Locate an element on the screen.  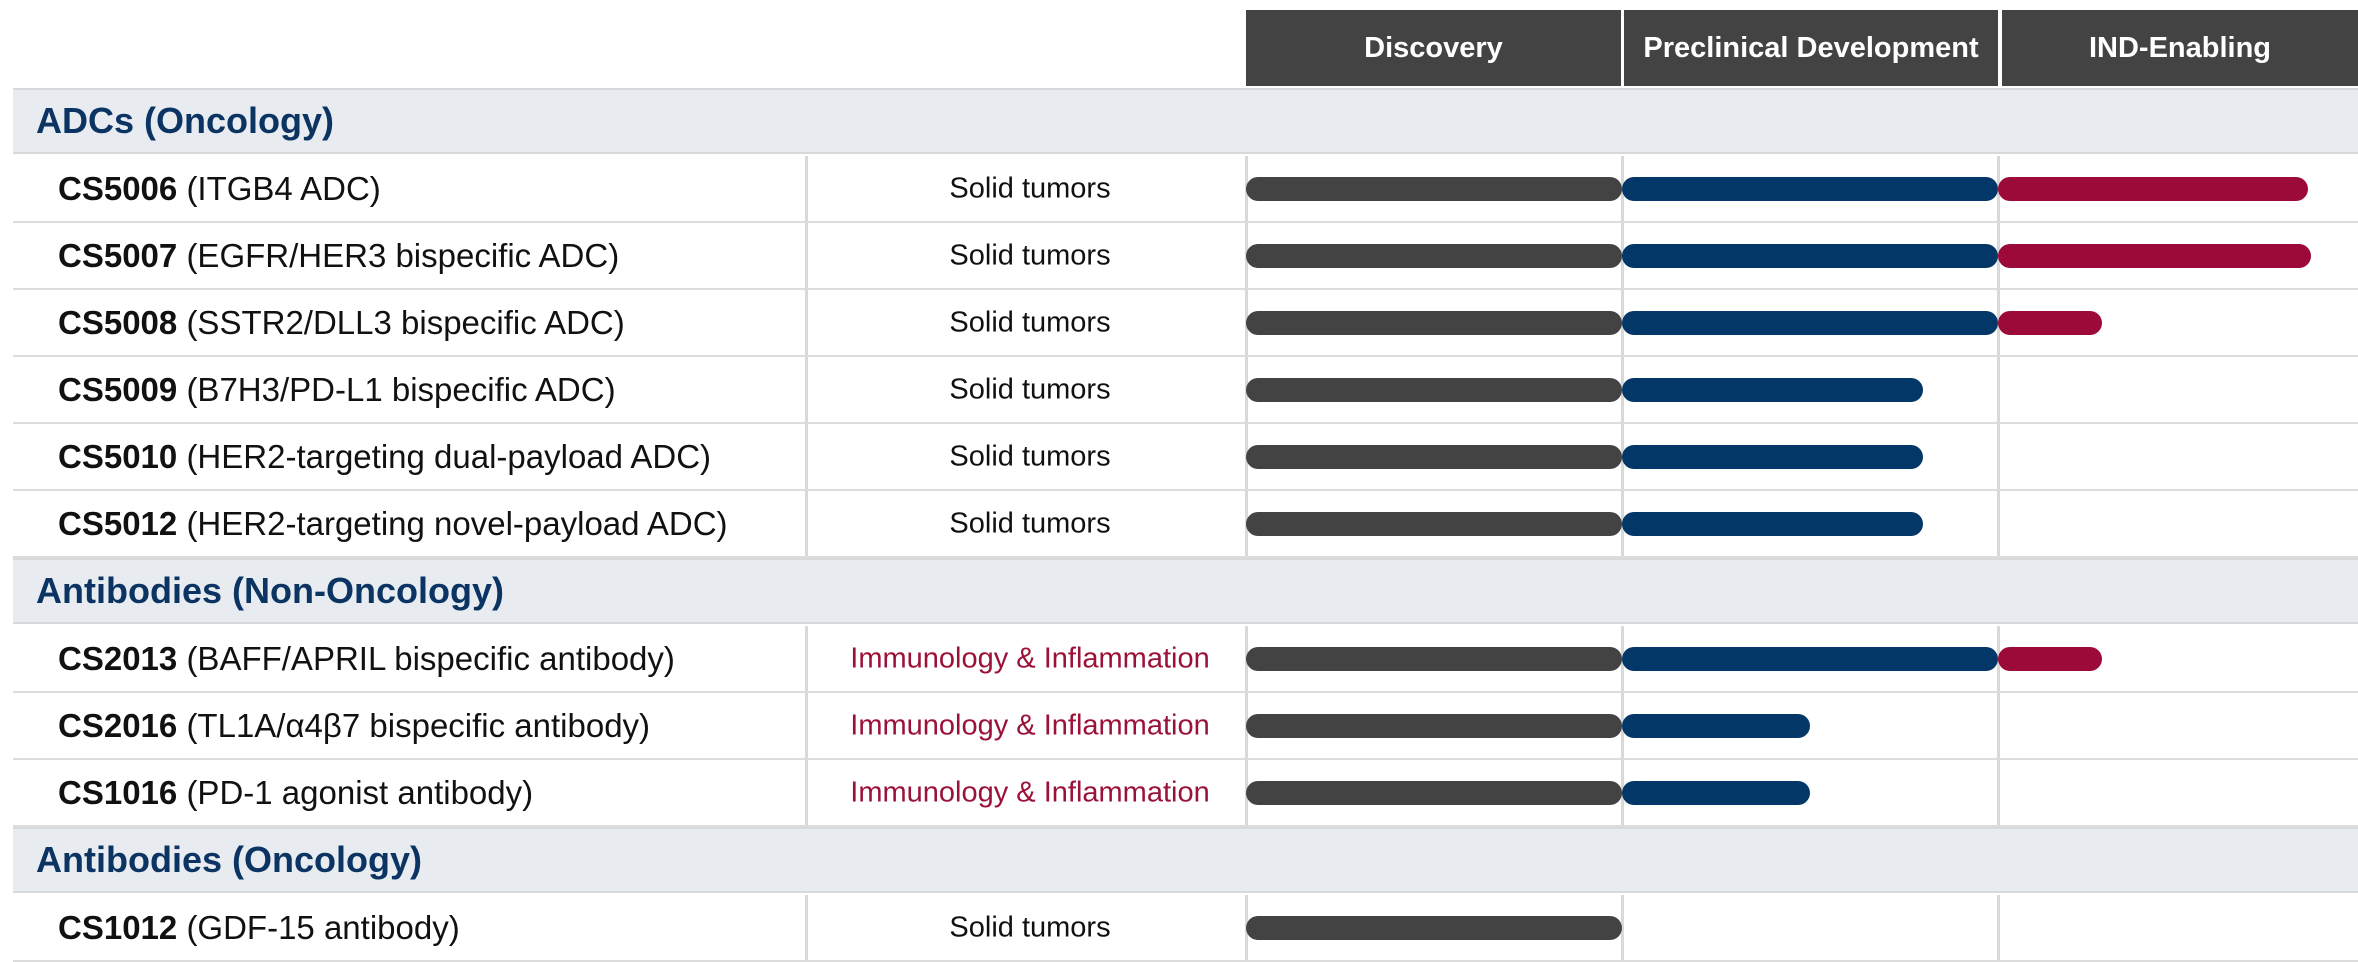
program-name: CS5006 (ITGB4 ADC) is located at coordinates (219, 189).